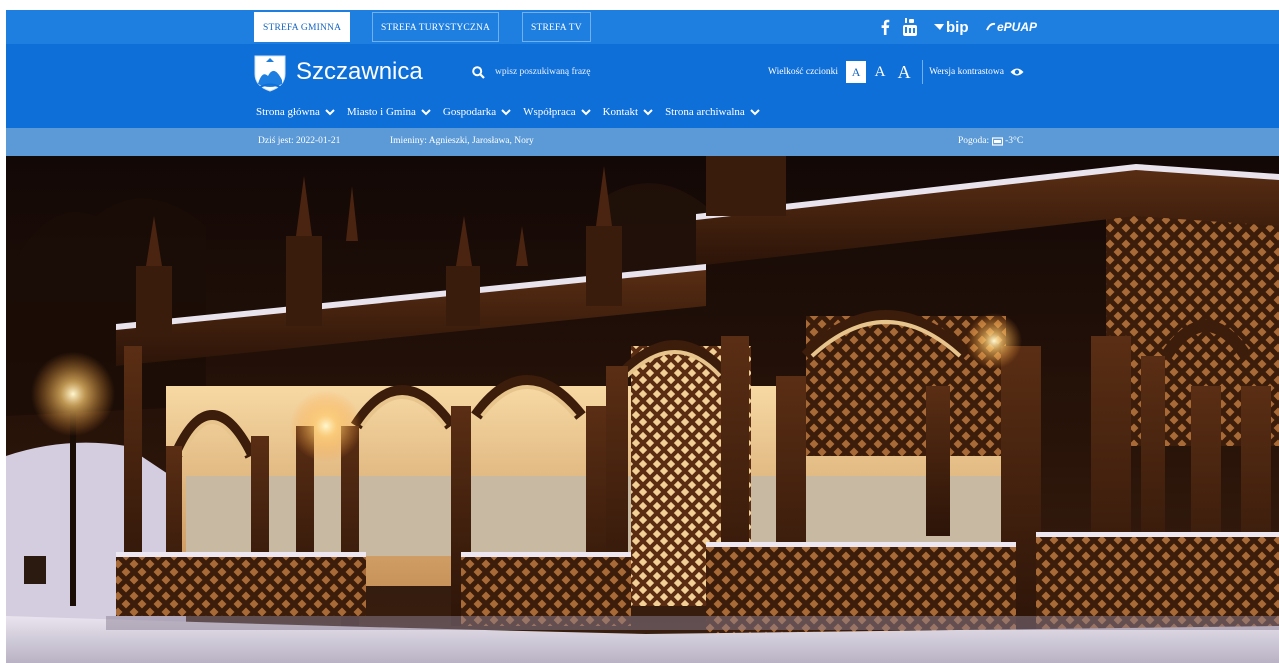 Image resolution: width=1279 pixels, height=663 pixels. What do you see at coordinates (1017, 27) in the screenshot?
I see `epuap-label: ePUAP` at bounding box center [1017, 27].